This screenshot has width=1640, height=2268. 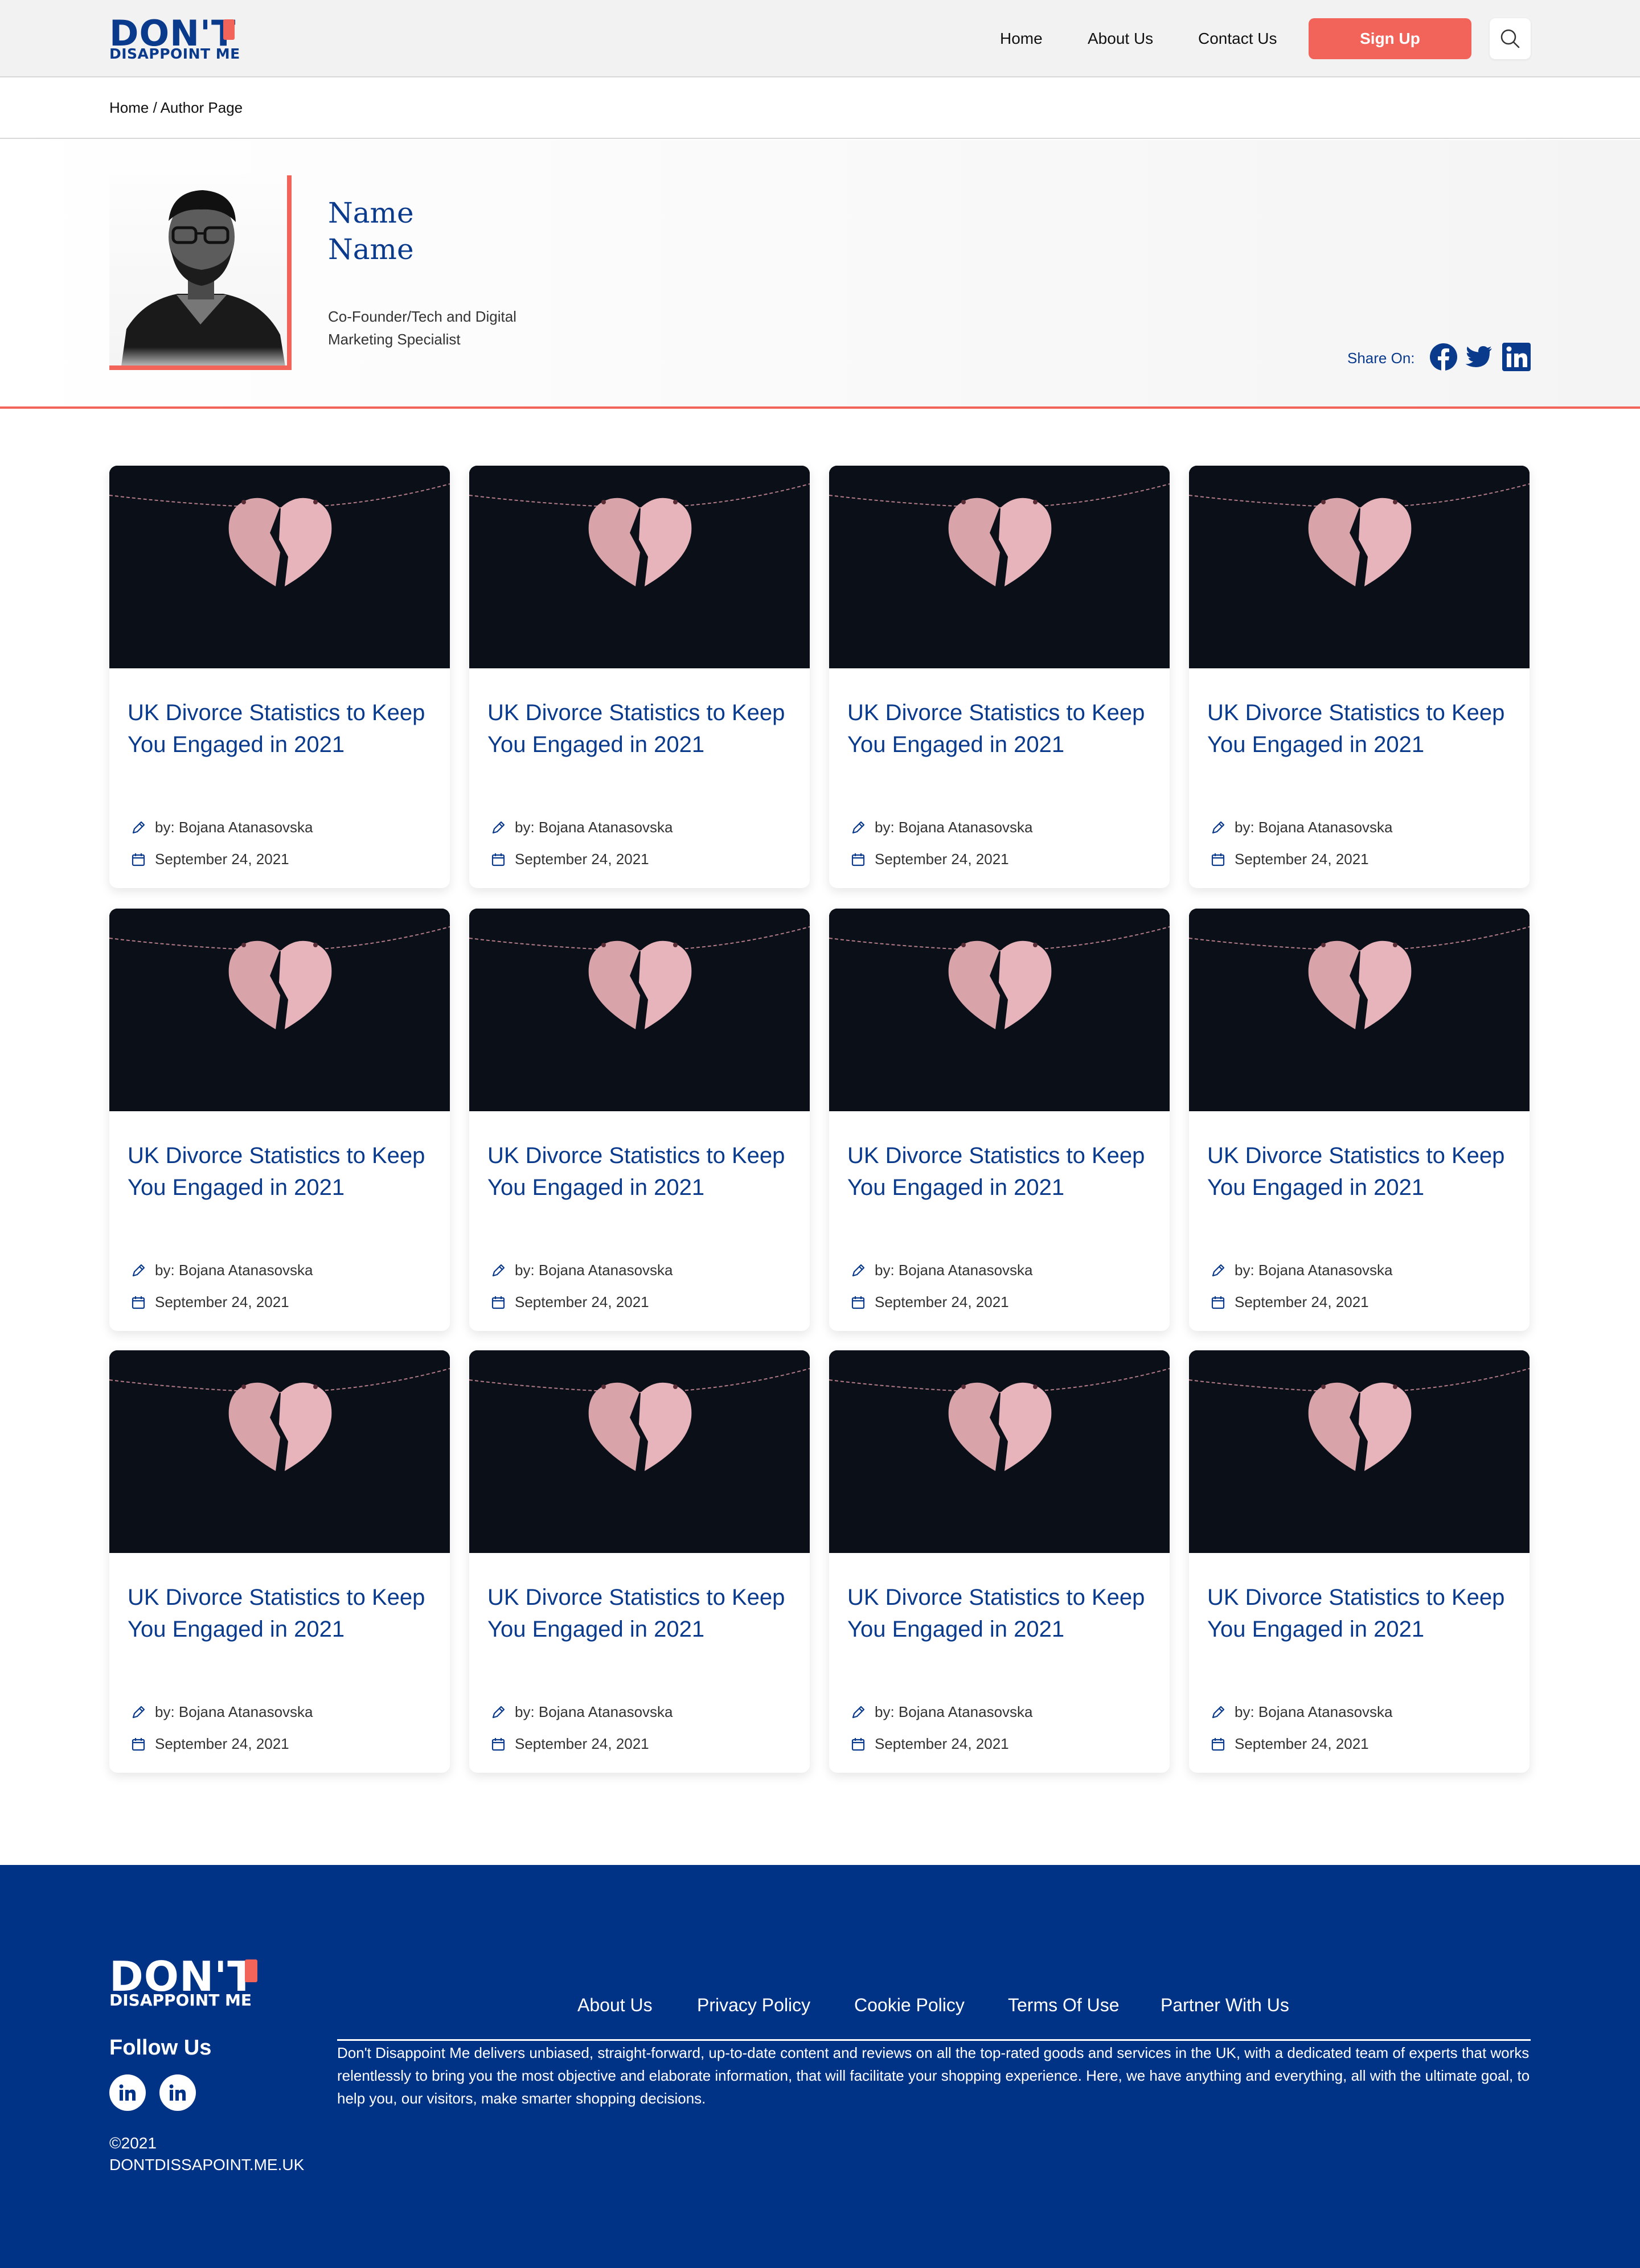 What do you see at coordinates (174, 40) in the screenshot?
I see `logo: DON'T DISAPPOINT ME` at bounding box center [174, 40].